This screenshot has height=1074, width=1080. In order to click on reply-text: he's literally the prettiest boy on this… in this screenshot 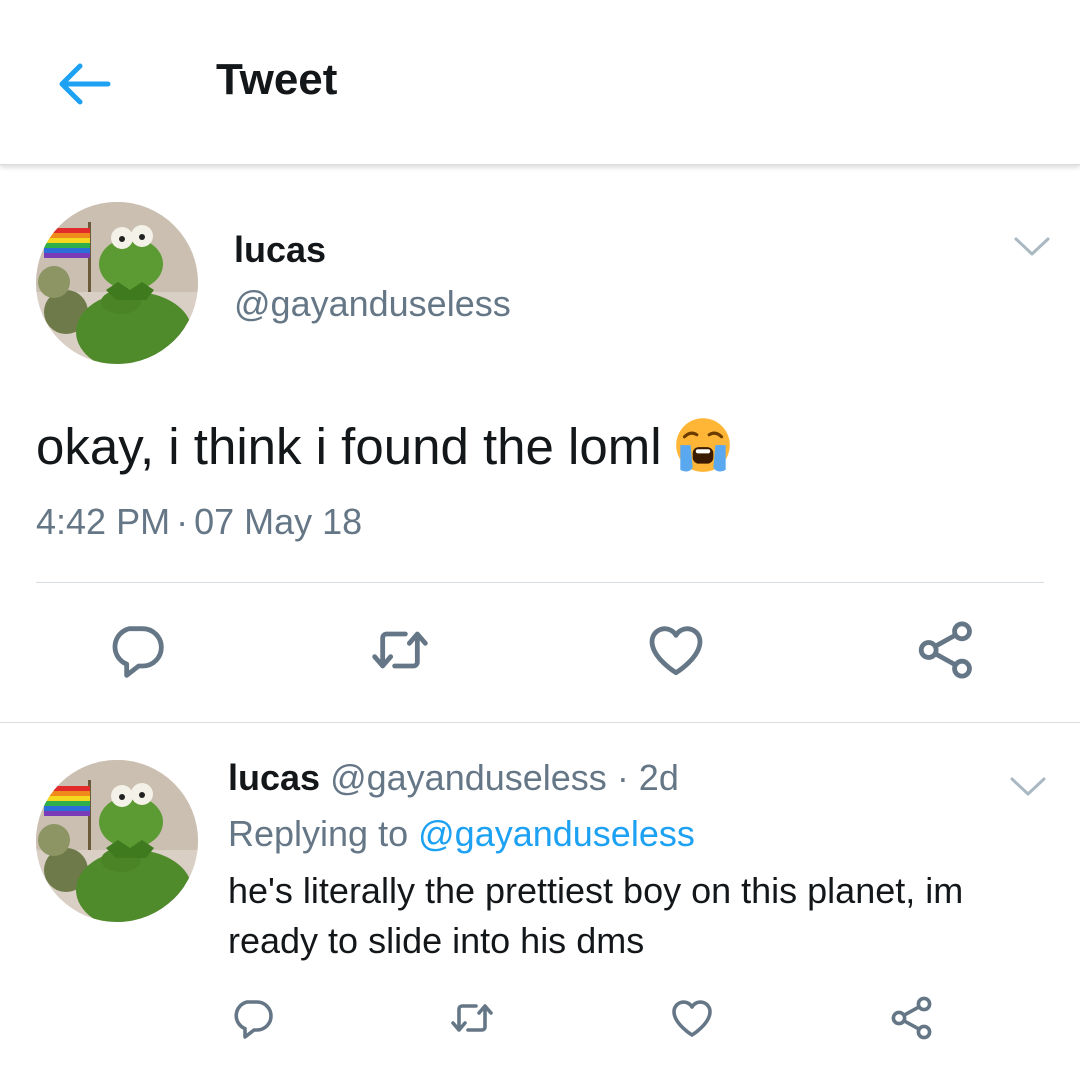, I will do `click(596, 915)`.